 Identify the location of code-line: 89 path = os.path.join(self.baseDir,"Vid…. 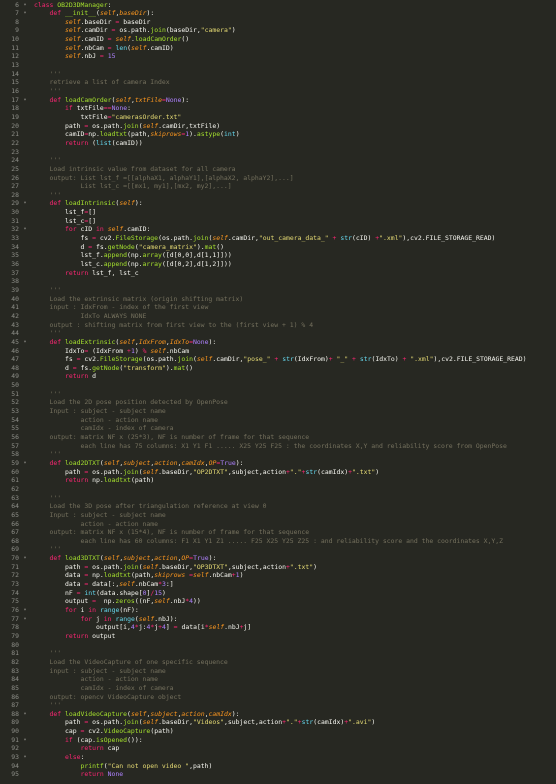
(278, 722).